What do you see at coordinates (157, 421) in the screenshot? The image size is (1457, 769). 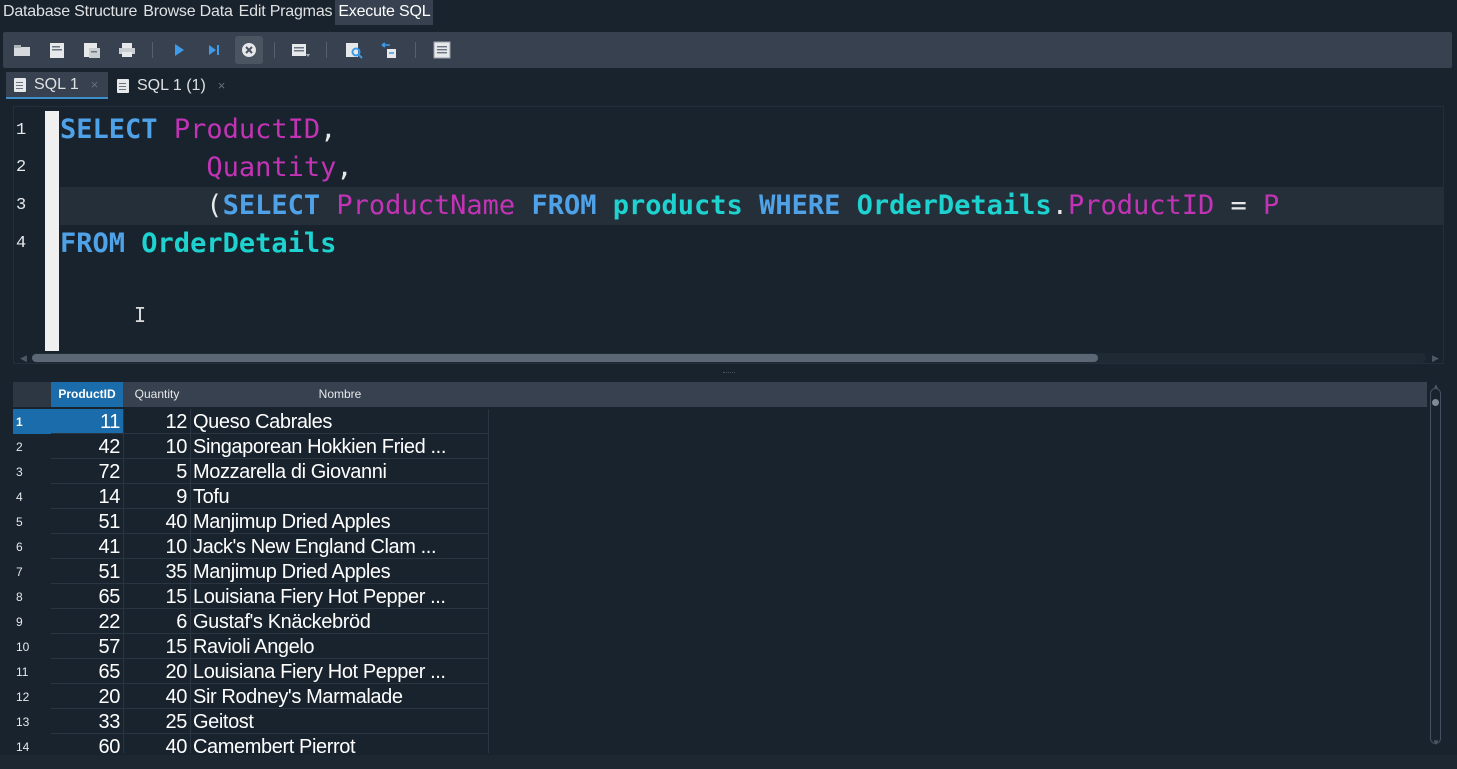 I see `cell-quantity: 12` at bounding box center [157, 421].